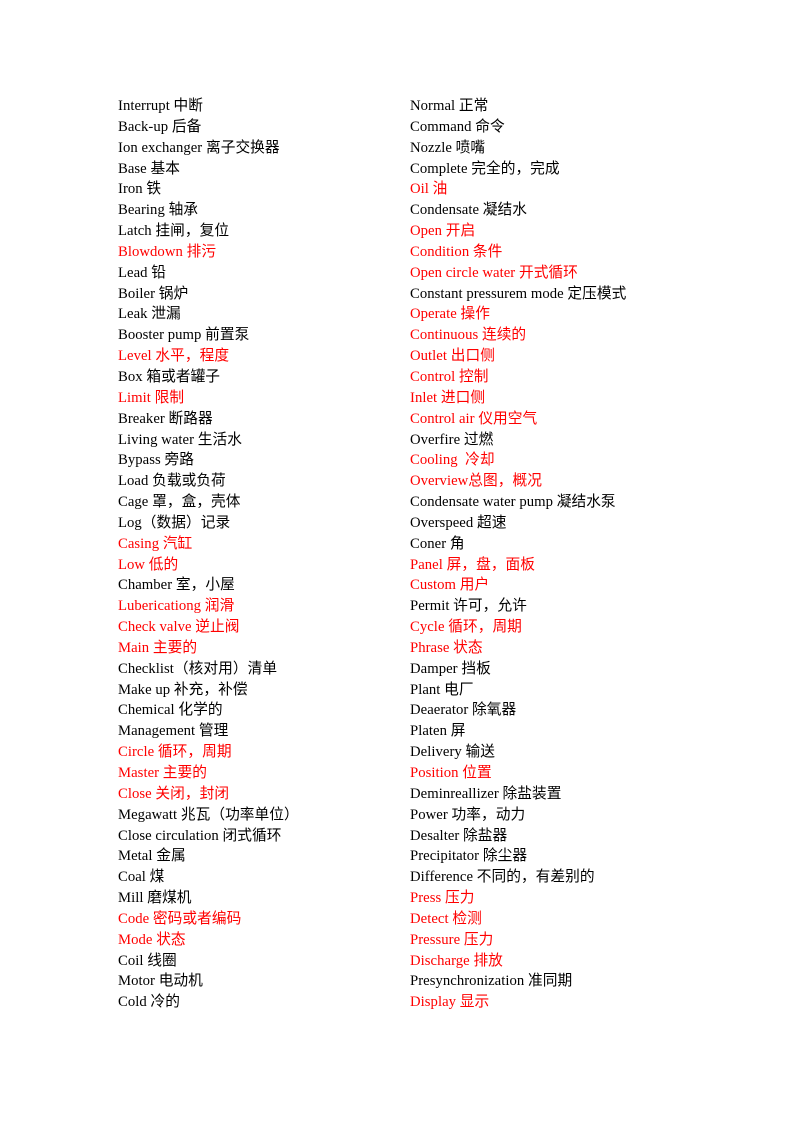 This screenshot has width=794, height=1123. I want to click on glossary-entry: Base 基本, so click(149, 168).